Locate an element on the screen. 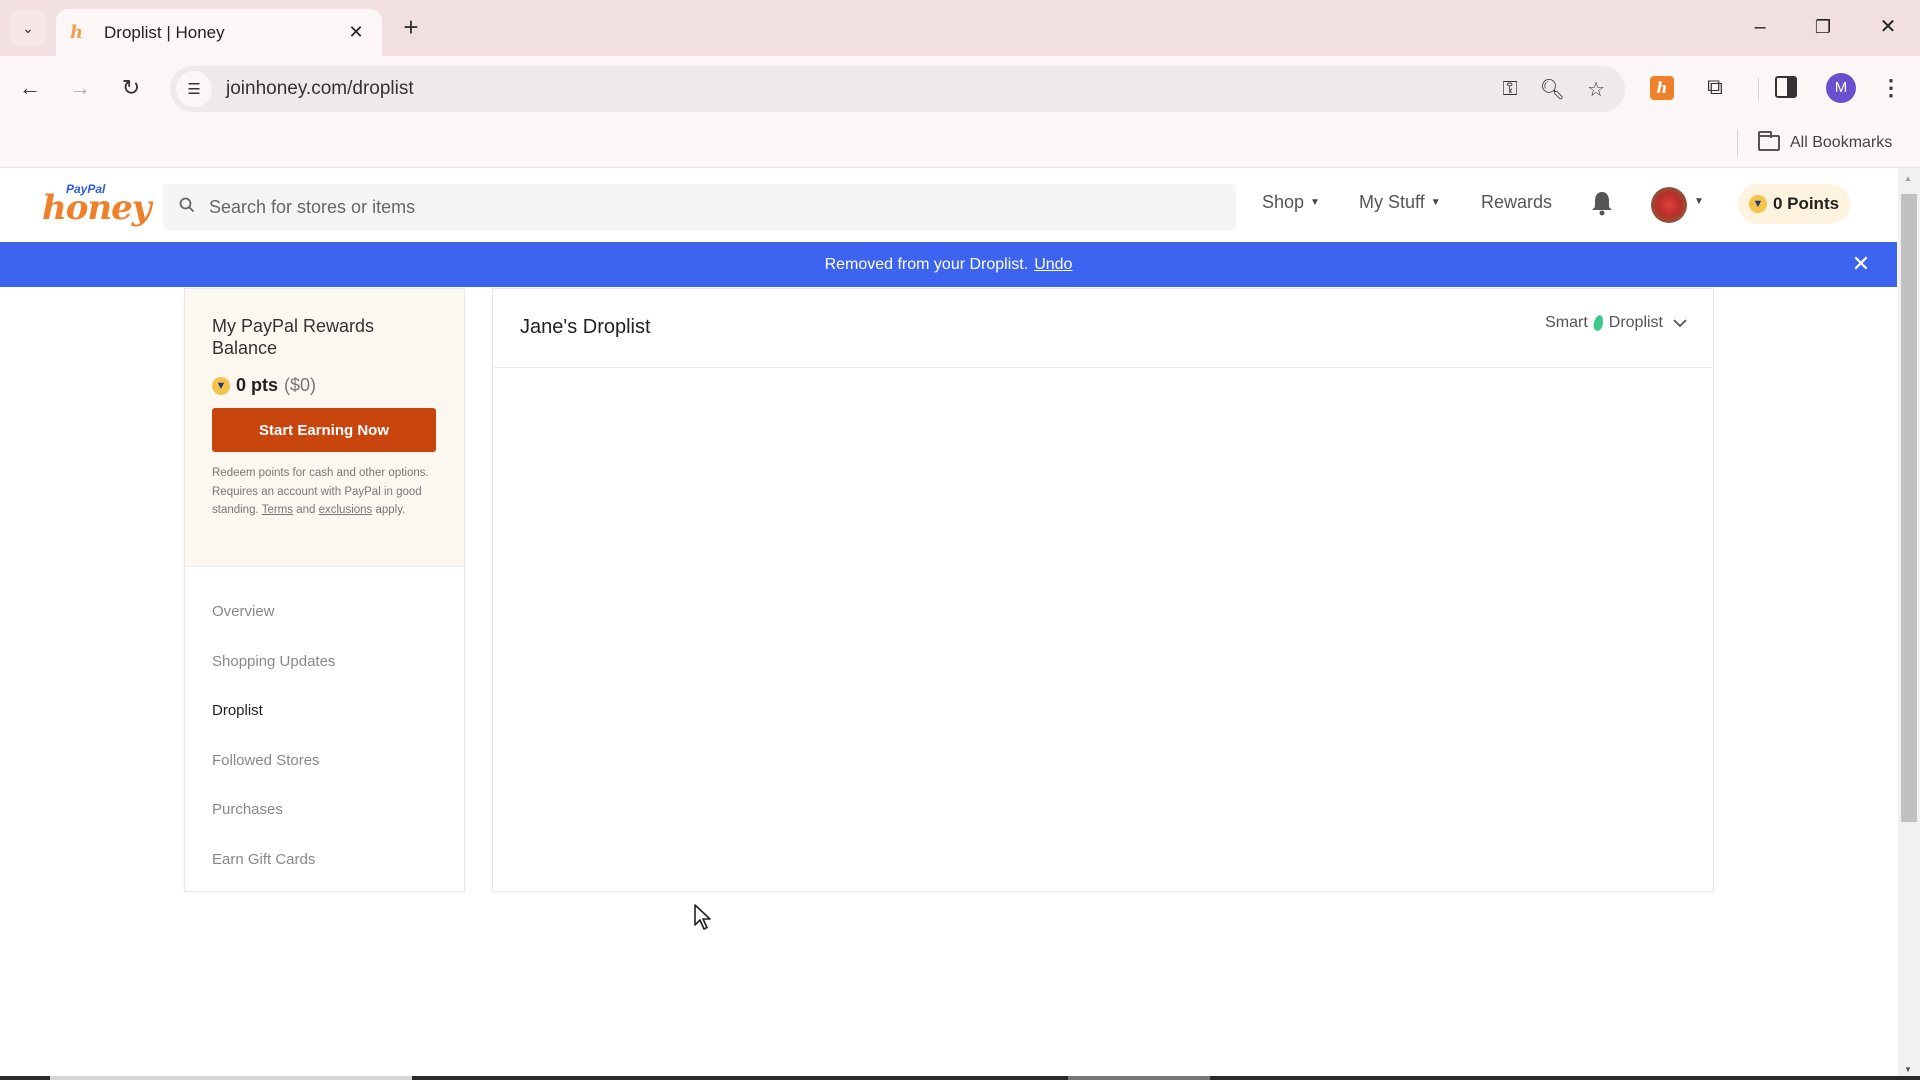 This screenshot has width=1920, height=1080. window-restore-button: ❐ is located at coordinates (1823, 27).